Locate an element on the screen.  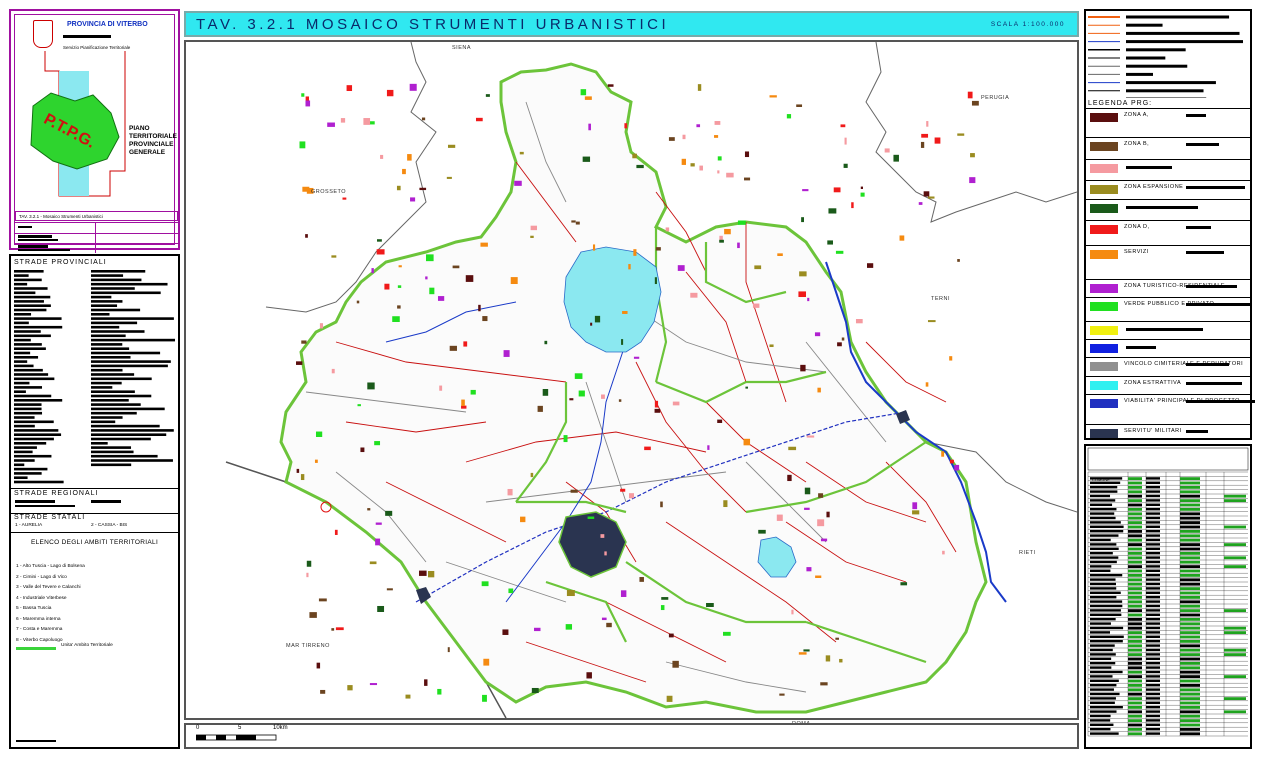
prg-legend-label: SERVIZI is located at coordinates (1136, 252).